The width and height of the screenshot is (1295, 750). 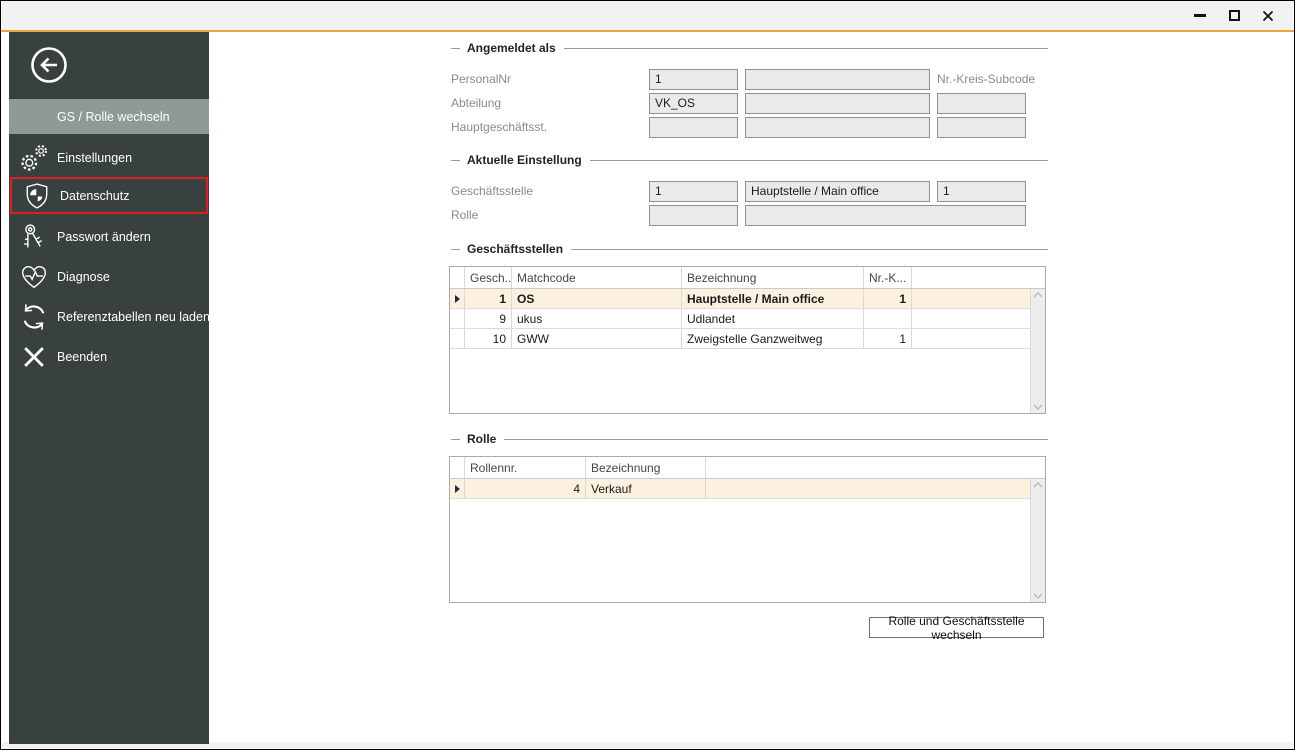 What do you see at coordinates (981, 191) in the screenshot?
I see `field-geschaeftsstelle-subcode: 1` at bounding box center [981, 191].